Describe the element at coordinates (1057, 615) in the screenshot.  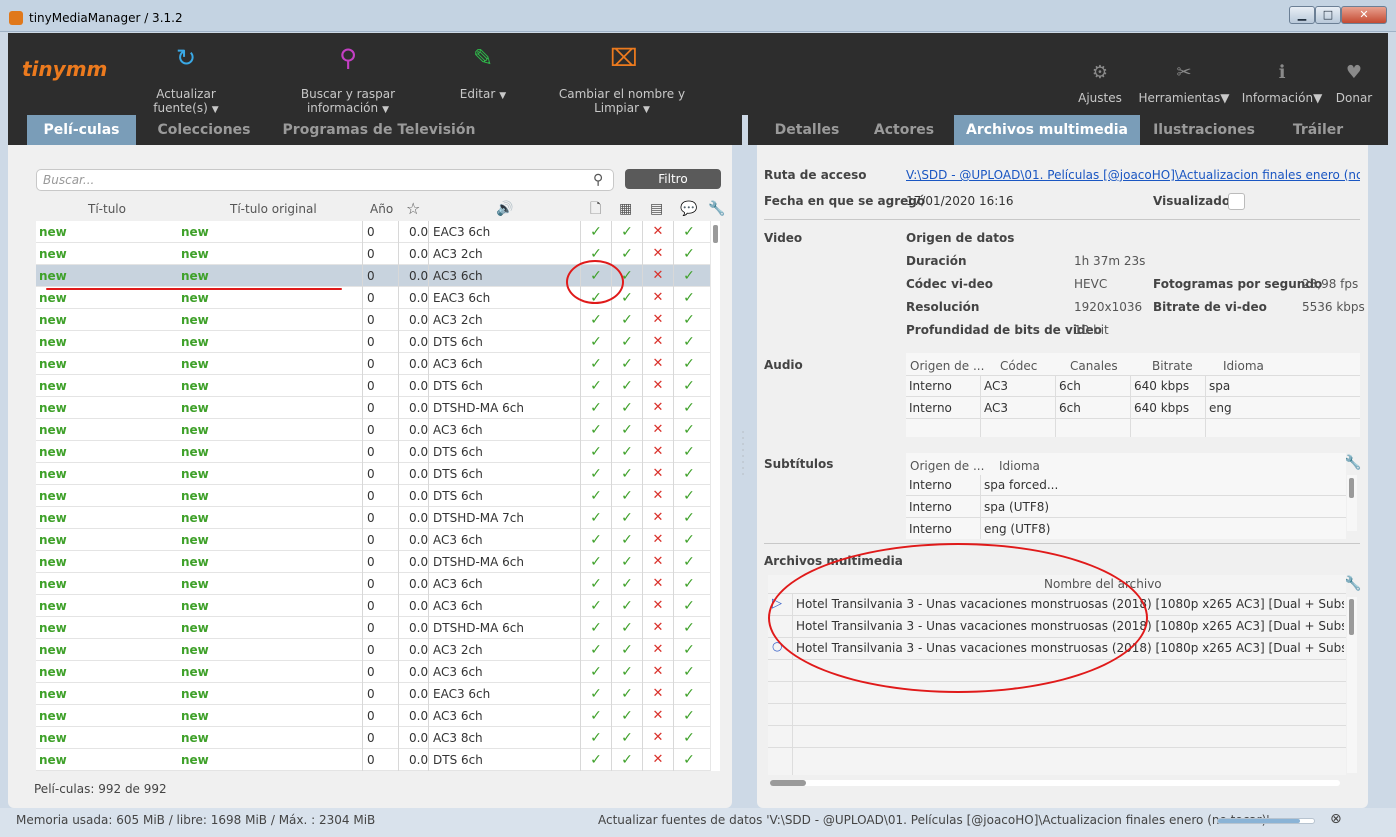
I see `grid-line` at that location.